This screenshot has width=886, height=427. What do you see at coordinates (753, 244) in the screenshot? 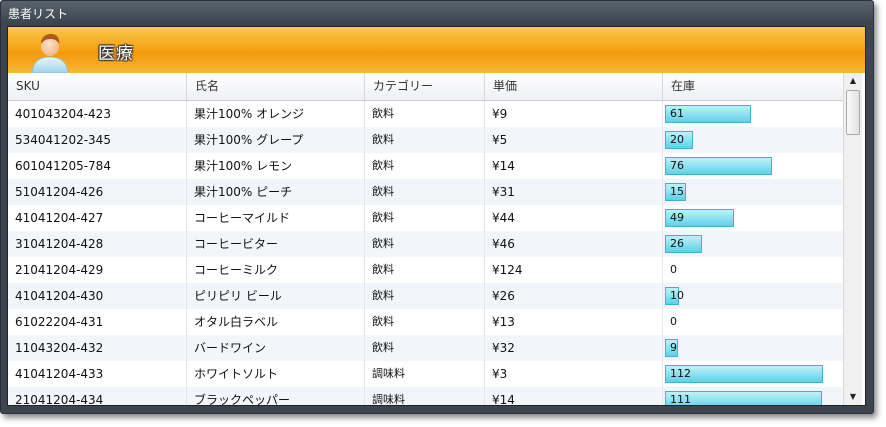
I see `cell-stock: 26` at bounding box center [753, 244].